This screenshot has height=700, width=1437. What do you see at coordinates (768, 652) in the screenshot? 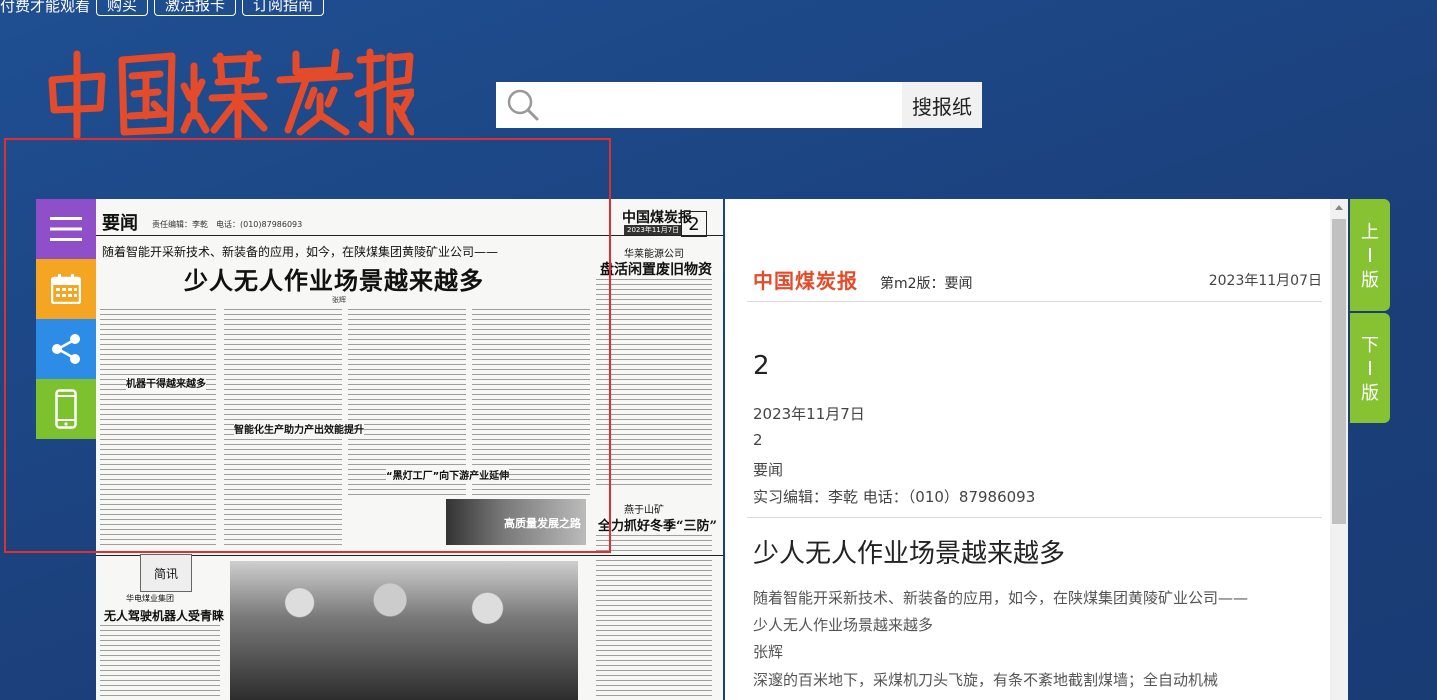
I see `article-line: 张辉` at bounding box center [768, 652].